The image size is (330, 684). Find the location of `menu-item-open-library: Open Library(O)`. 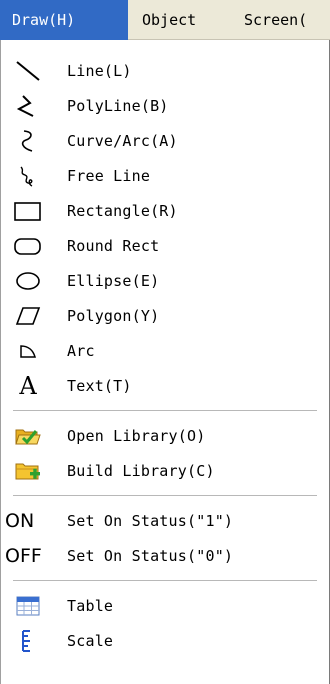

menu-item-open-library: Open Library(O) is located at coordinates (165, 436).